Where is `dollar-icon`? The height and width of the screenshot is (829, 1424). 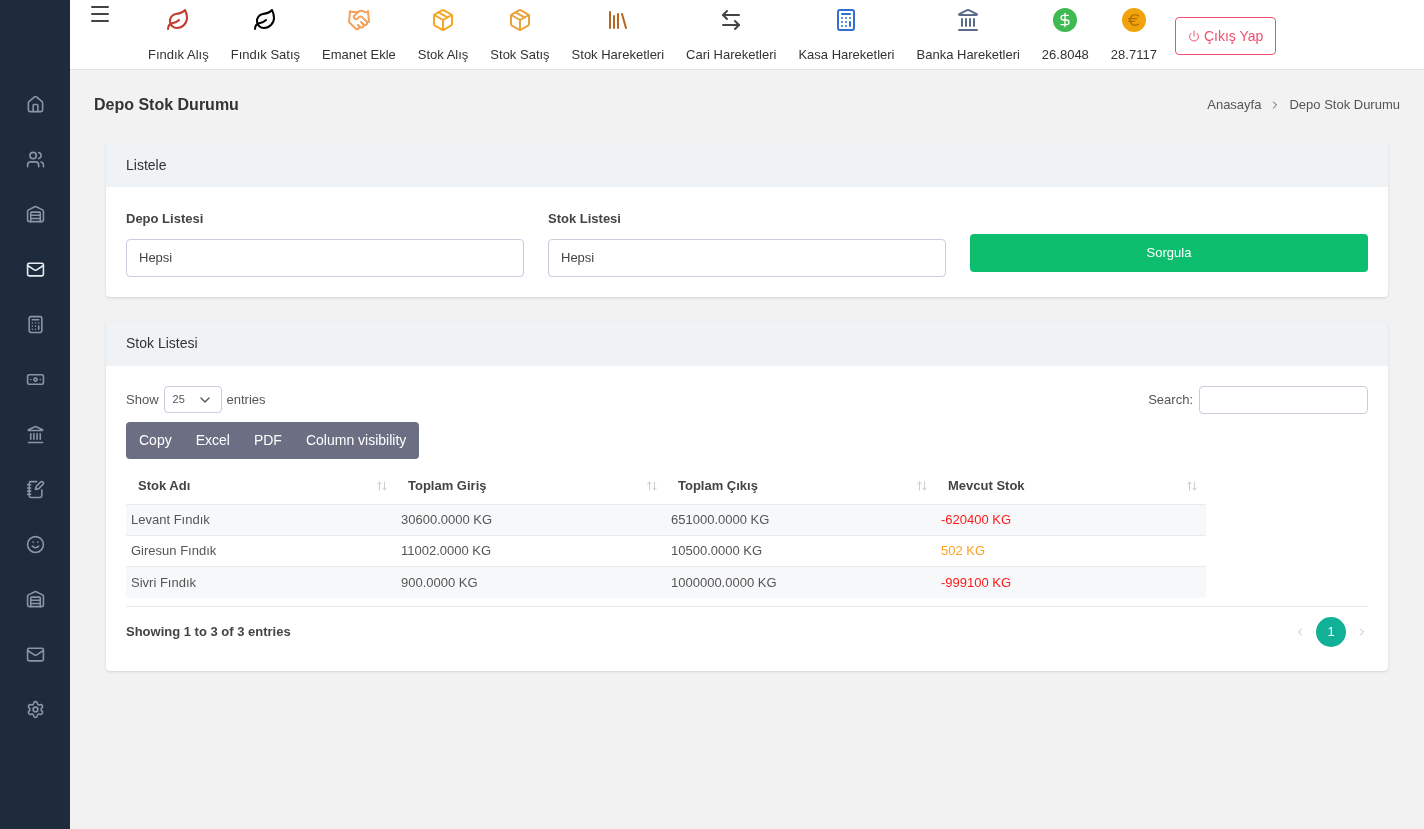
dollar-icon is located at coordinates (1065, 20).